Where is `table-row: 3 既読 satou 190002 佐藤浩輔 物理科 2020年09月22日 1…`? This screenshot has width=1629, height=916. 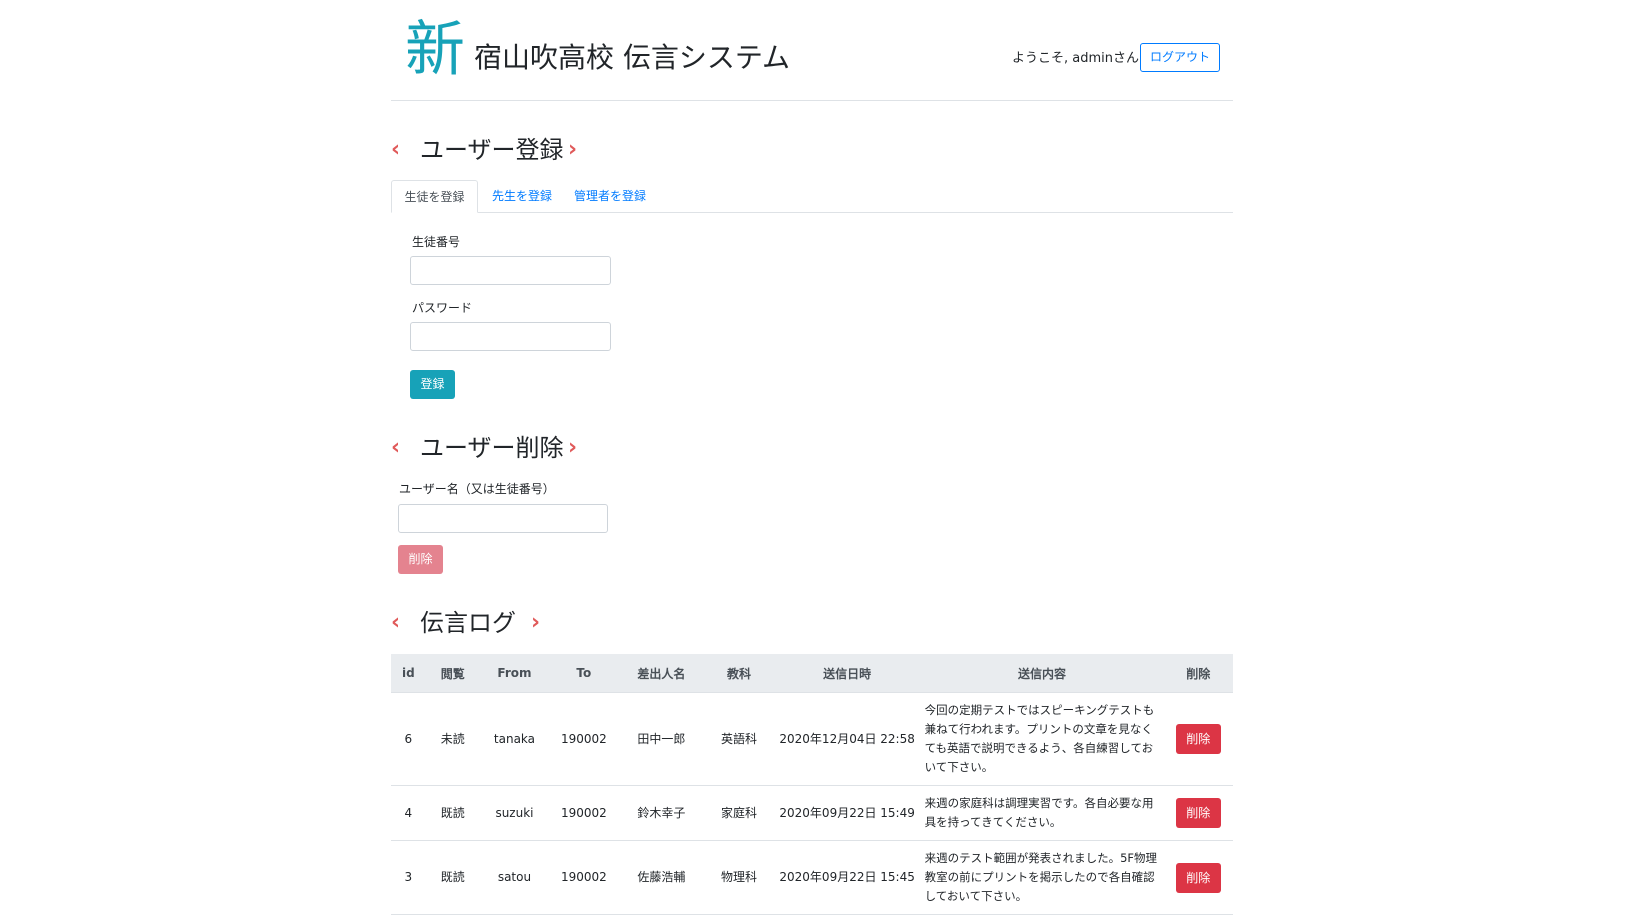 table-row: 3 既読 satou 190002 佐藤浩輔 物理科 2020年09月22日 1… is located at coordinates (812, 877).